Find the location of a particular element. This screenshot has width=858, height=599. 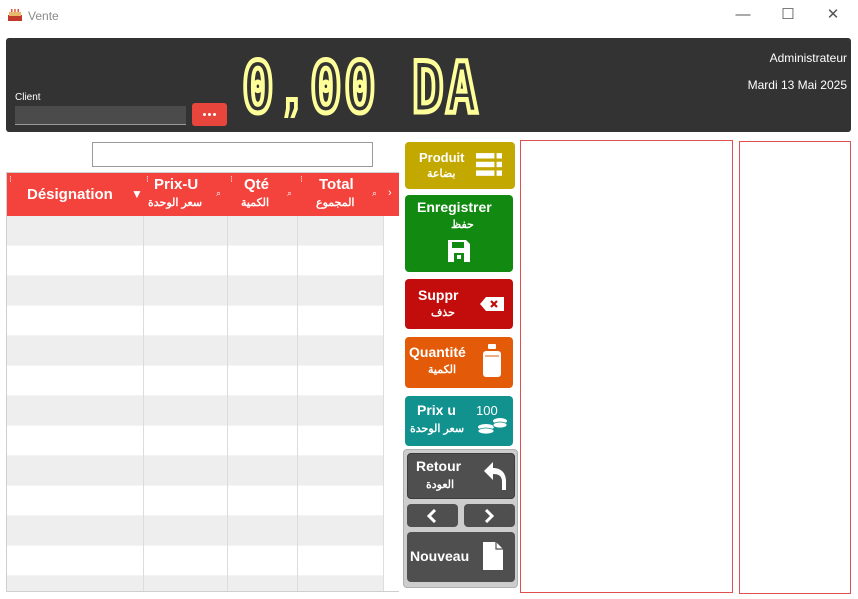

retour-button: Retour العودة is located at coordinates (461, 476).